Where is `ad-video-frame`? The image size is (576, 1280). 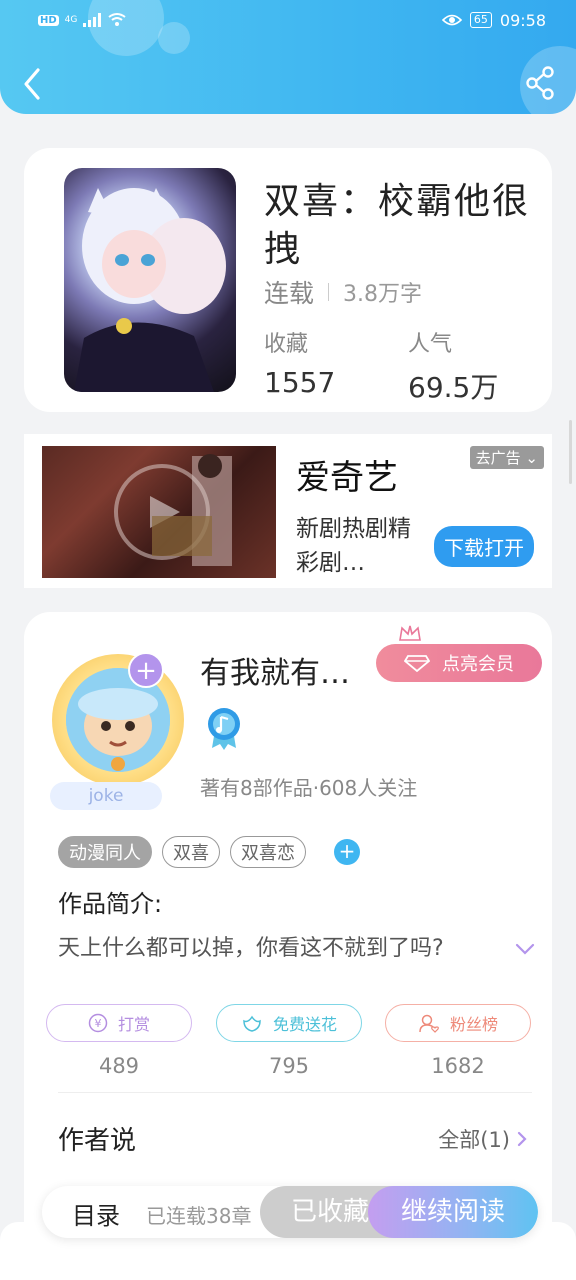 ad-video-frame is located at coordinates (173, 510).